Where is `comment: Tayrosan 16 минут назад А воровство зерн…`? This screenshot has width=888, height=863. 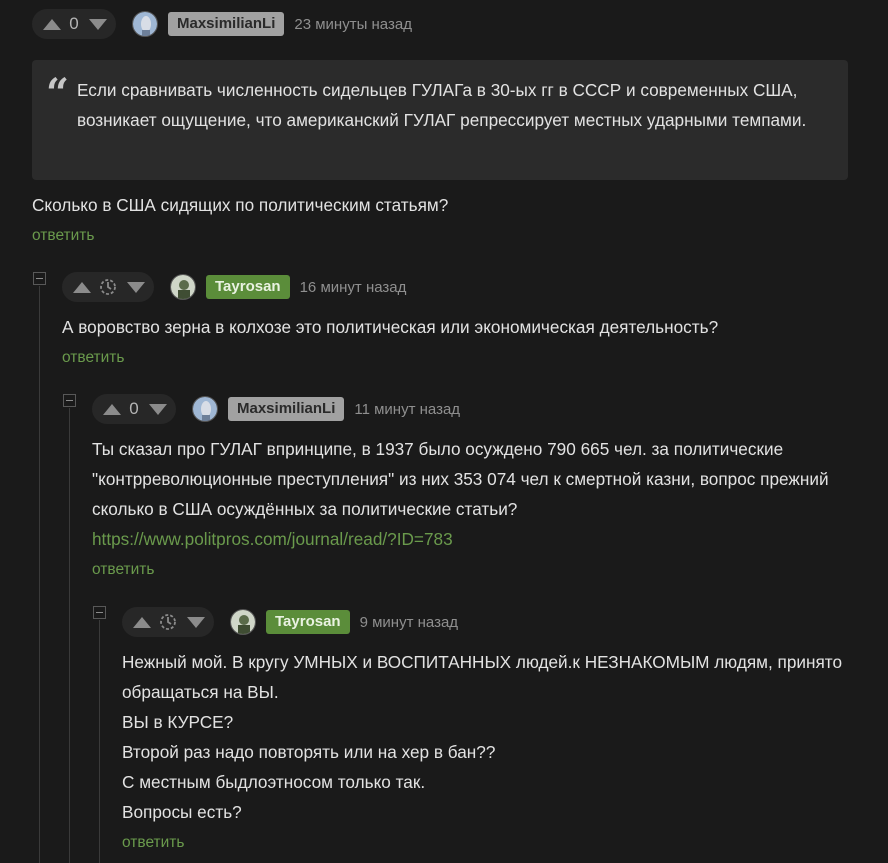 comment: Tayrosan 16 минут назад А воровство зерн… is located at coordinates (457, 321).